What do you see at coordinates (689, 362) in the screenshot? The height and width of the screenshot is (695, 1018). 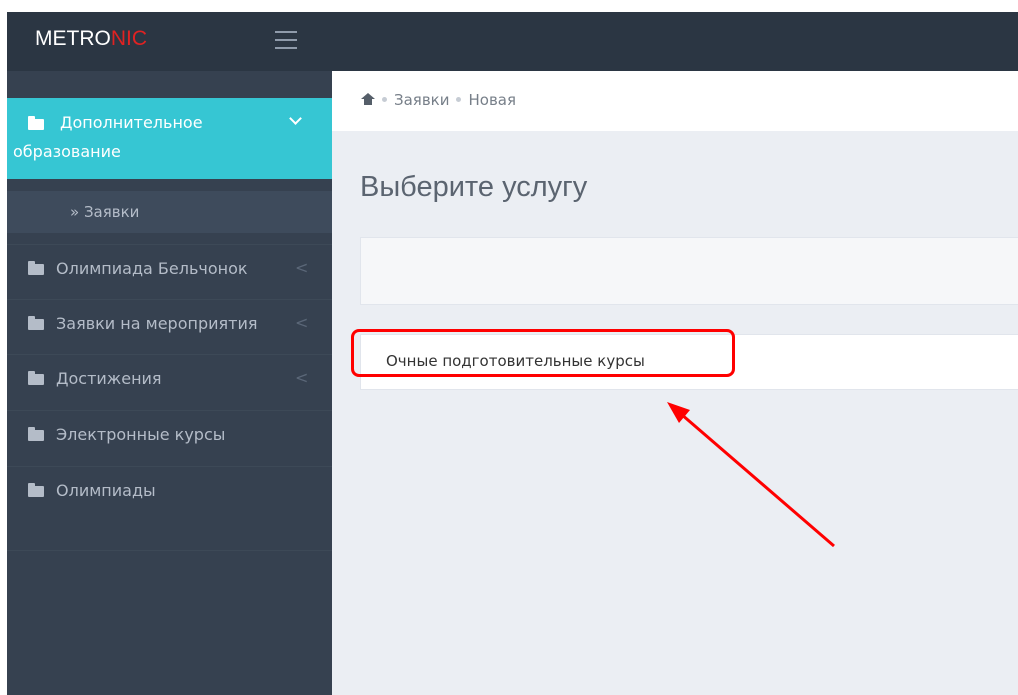 I see `service-list-item: Очные подготовительные курсы` at bounding box center [689, 362].